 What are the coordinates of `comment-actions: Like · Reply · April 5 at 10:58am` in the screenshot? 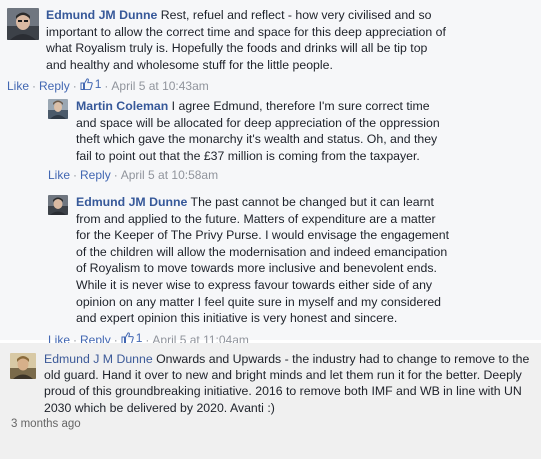 It's located at (133, 175).